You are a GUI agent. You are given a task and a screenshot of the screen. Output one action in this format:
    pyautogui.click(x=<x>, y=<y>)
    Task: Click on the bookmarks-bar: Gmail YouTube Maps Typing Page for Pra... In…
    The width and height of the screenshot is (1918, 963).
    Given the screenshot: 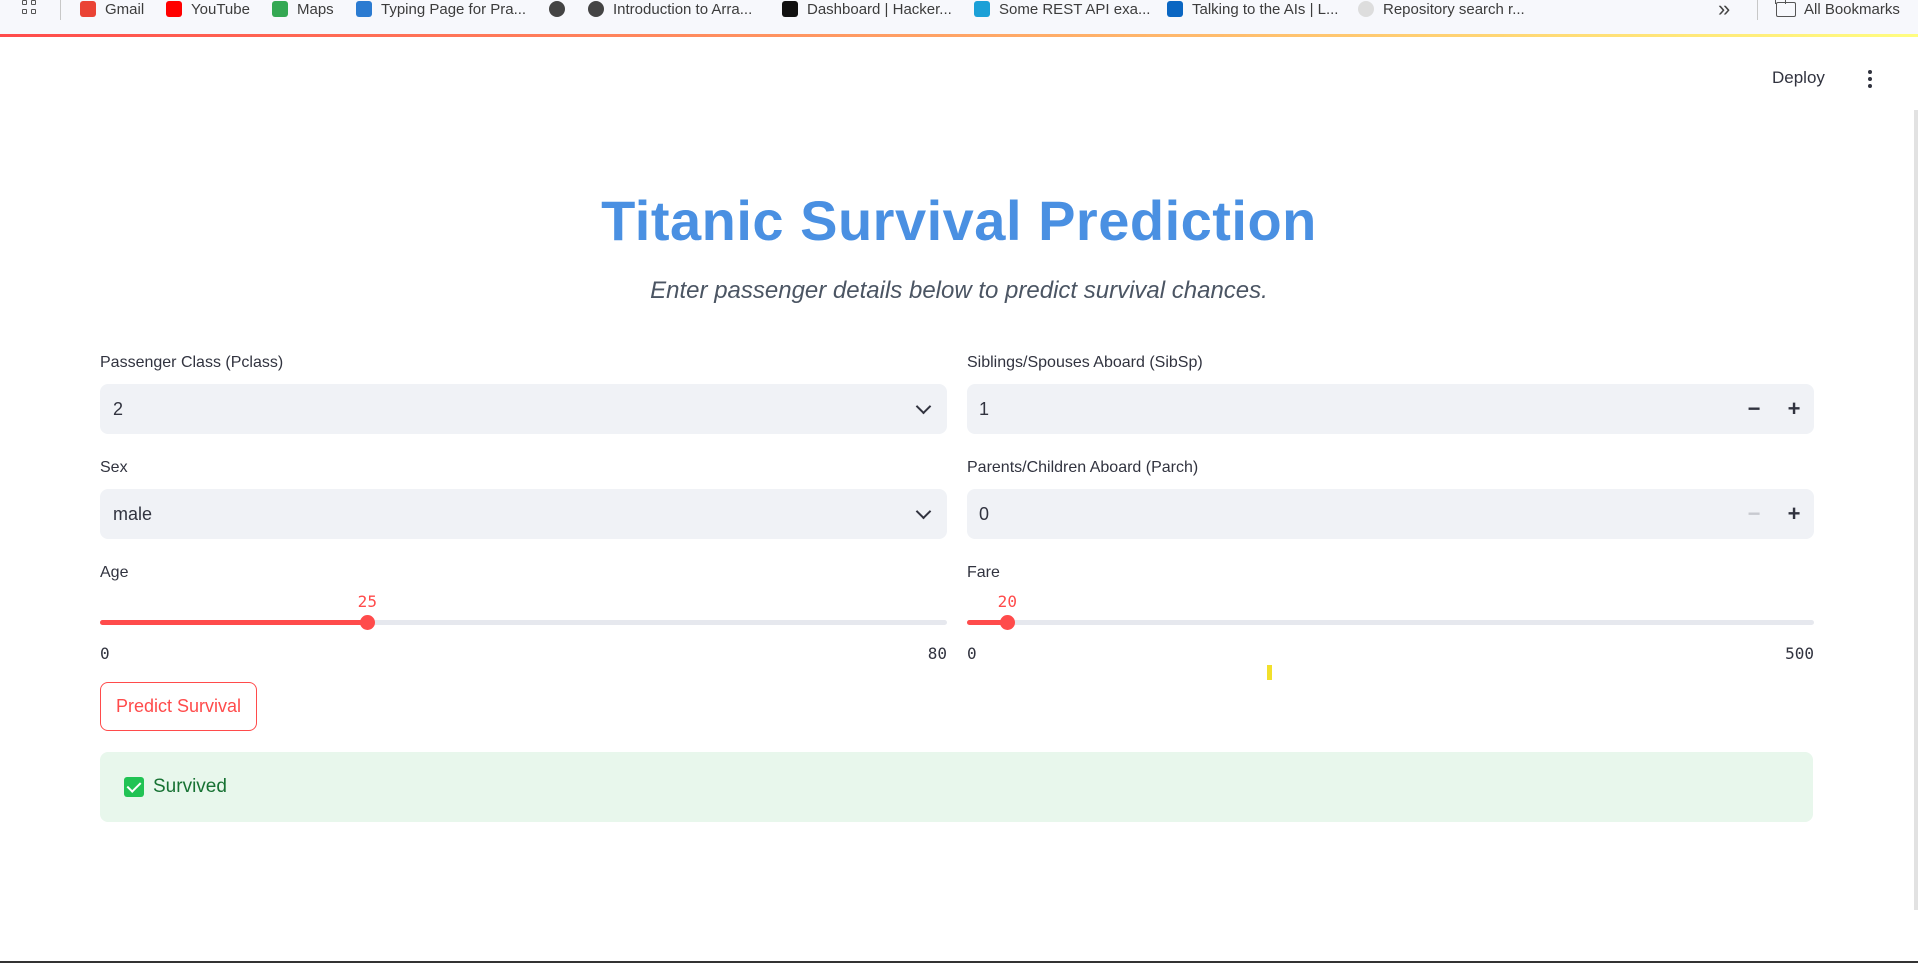 What is the action you would take?
    pyautogui.click(x=959, y=17)
    